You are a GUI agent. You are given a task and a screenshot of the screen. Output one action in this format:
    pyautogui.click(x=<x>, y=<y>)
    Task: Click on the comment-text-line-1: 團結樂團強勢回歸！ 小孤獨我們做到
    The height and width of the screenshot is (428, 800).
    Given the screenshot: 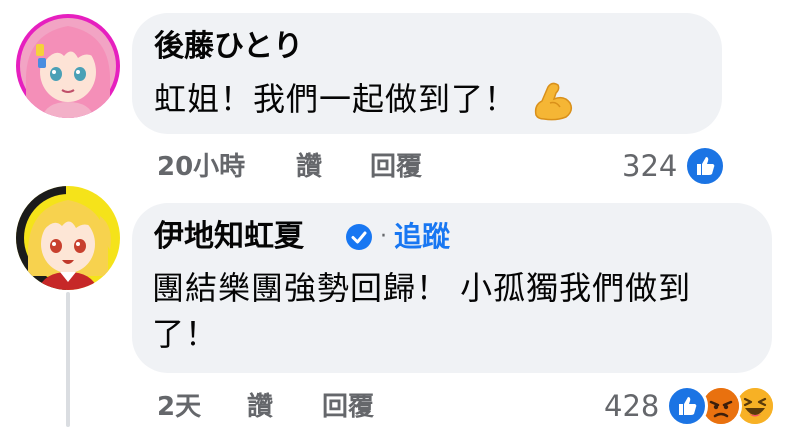 What is the action you would take?
    pyautogui.click(x=422, y=288)
    